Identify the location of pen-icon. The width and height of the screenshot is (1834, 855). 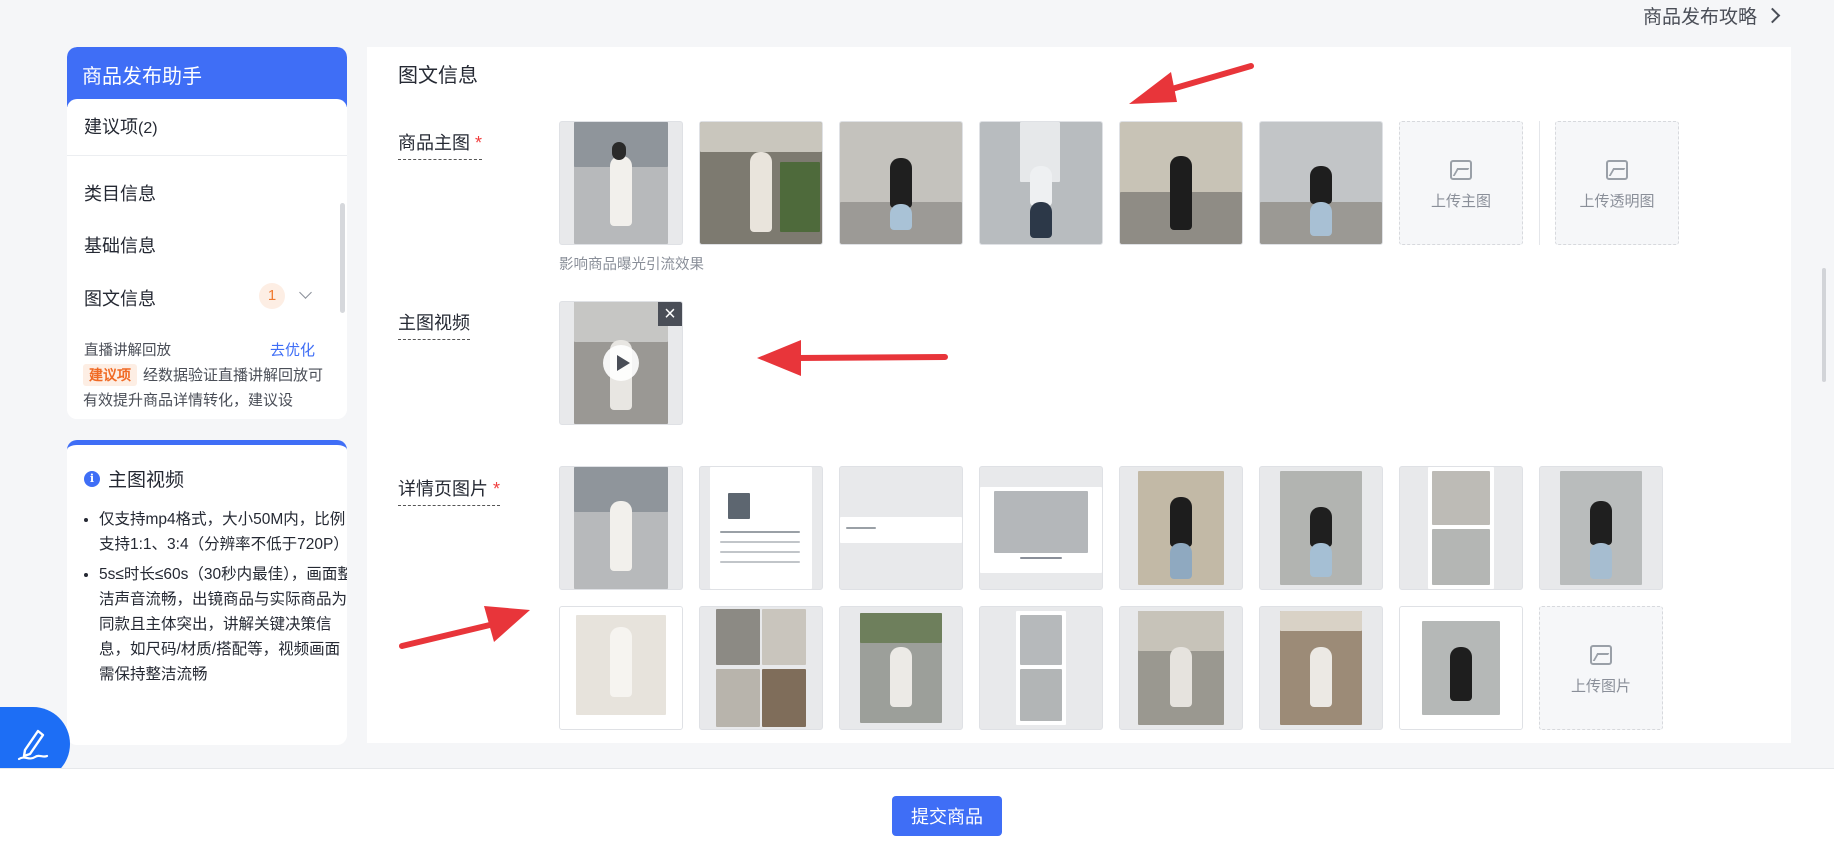
(33, 745).